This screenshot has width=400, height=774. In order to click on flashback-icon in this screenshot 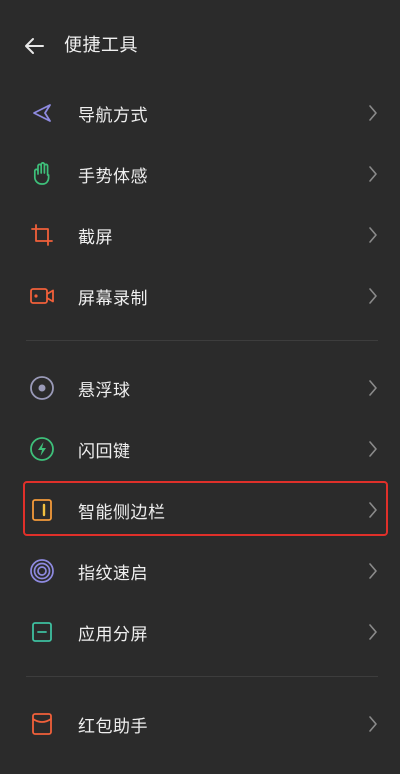, I will do `click(42, 449)`.